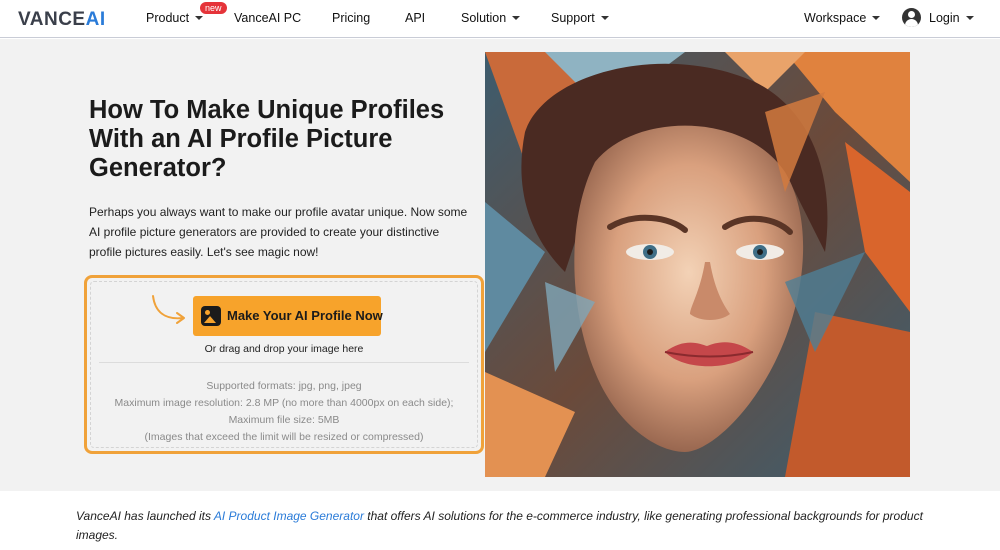 The image size is (1000, 550). I want to click on nav-pricing: Pricing, so click(351, 18).